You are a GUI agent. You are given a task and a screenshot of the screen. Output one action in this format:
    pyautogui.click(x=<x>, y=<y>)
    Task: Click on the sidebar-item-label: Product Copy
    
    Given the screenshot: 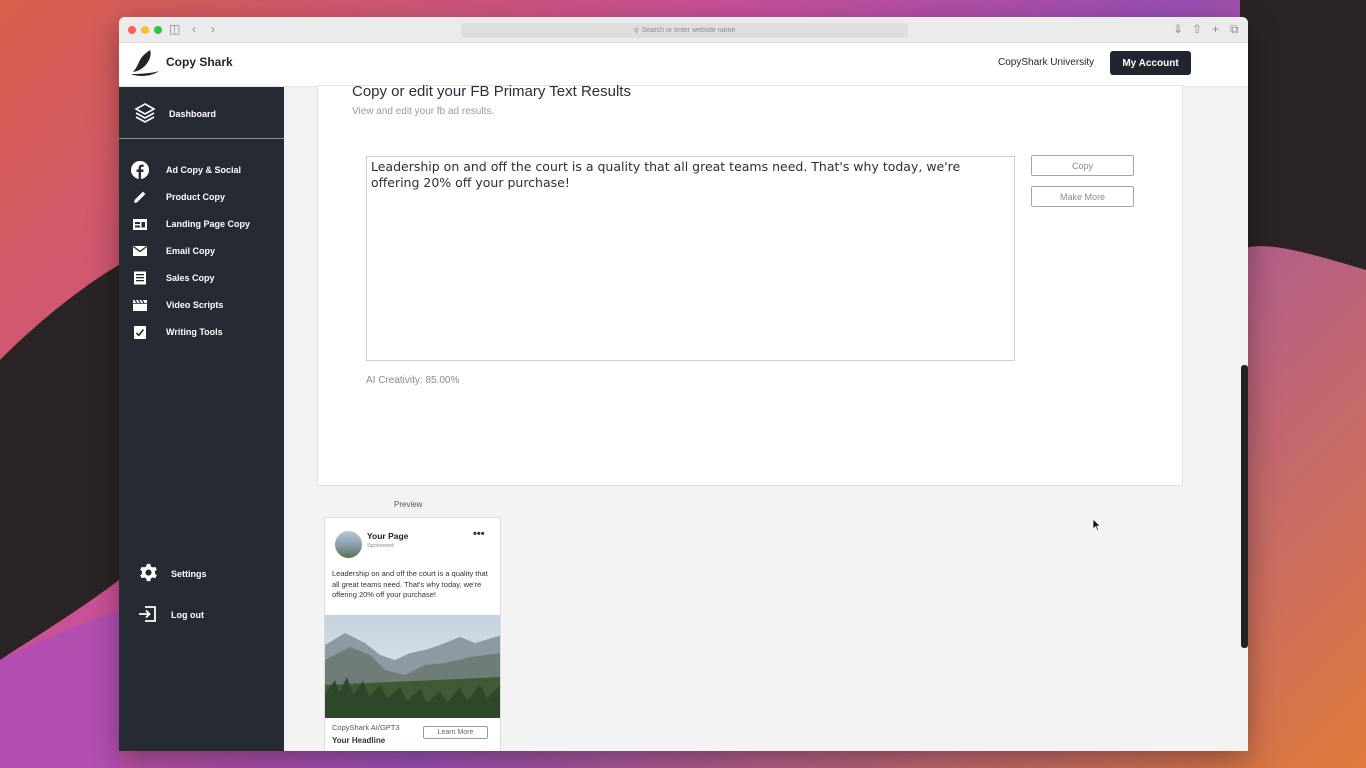 What is the action you would take?
    pyautogui.click(x=196, y=197)
    